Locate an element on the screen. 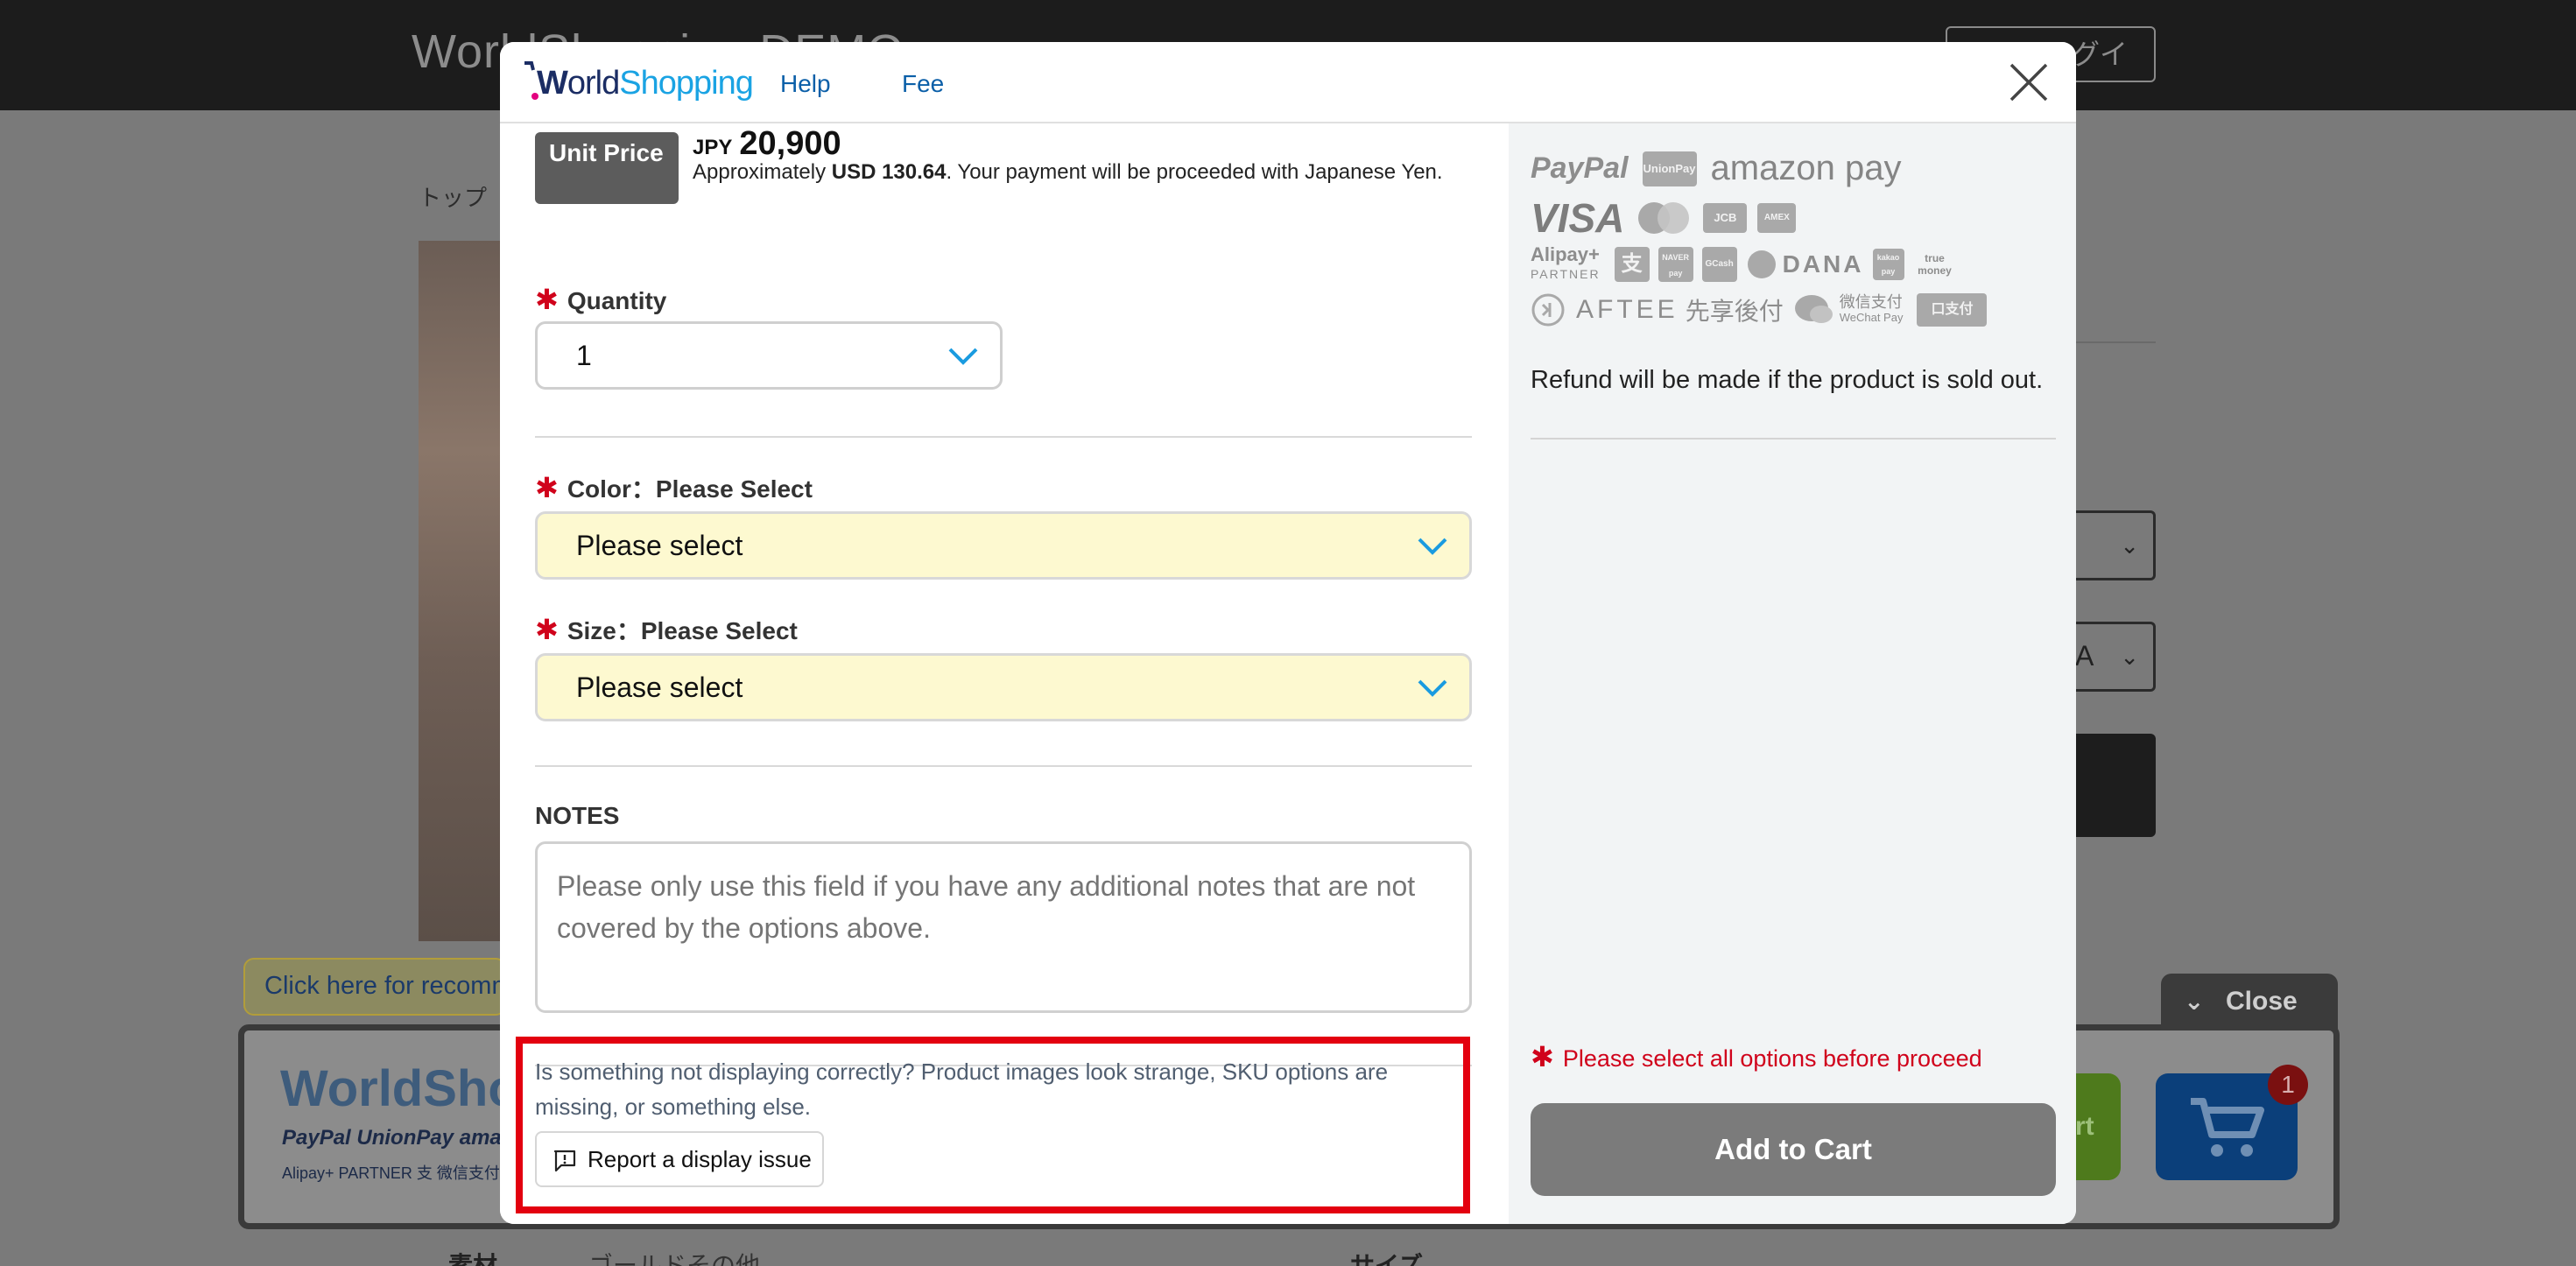  background-buy-button is located at coordinates (2115, 785).